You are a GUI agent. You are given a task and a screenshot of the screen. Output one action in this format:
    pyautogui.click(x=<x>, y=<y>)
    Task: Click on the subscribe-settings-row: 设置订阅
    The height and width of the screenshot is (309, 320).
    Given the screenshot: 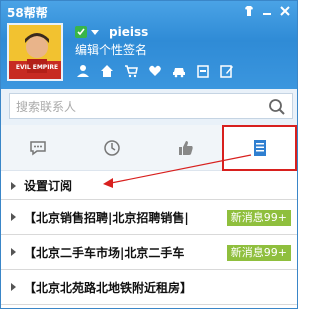 What is the action you would take?
    pyautogui.click(x=149, y=186)
    